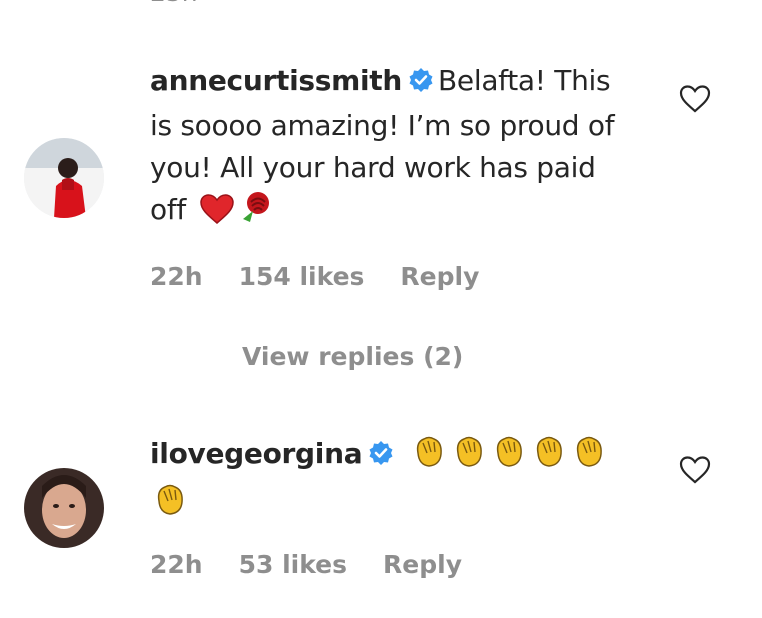 Image resolution: width=762 pixels, height=618 pixels. What do you see at coordinates (302, 276) in the screenshot?
I see `comment-likes: 154 likes` at bounding box center [302, 276].